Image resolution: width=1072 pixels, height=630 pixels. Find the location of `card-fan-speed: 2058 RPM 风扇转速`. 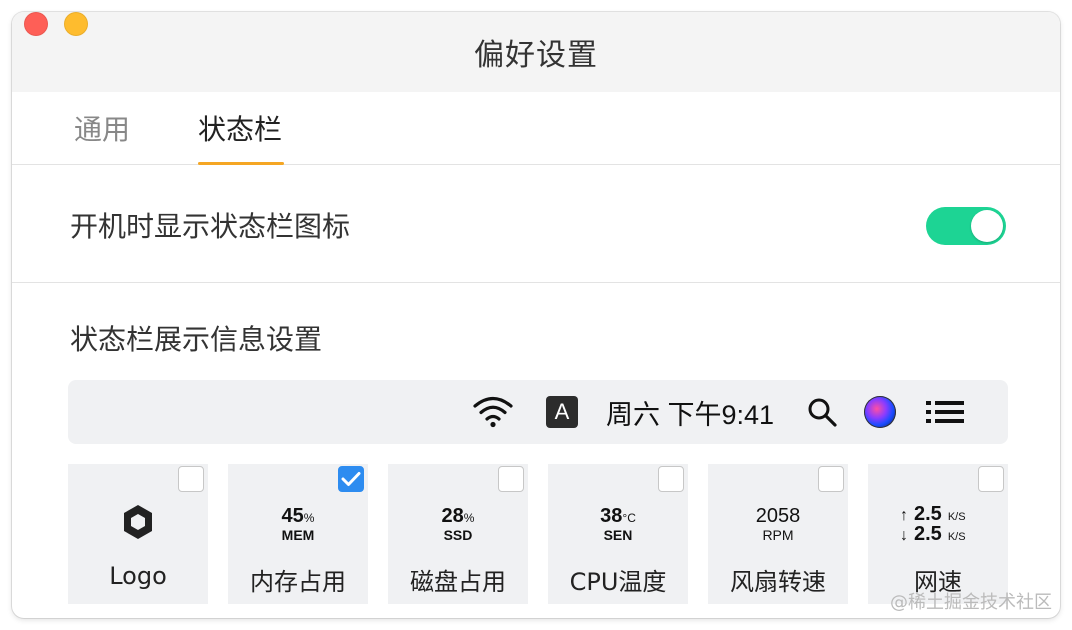

card-fan-speed: 2058 RPM 风扇转速 is located at coordinates (778, 534).